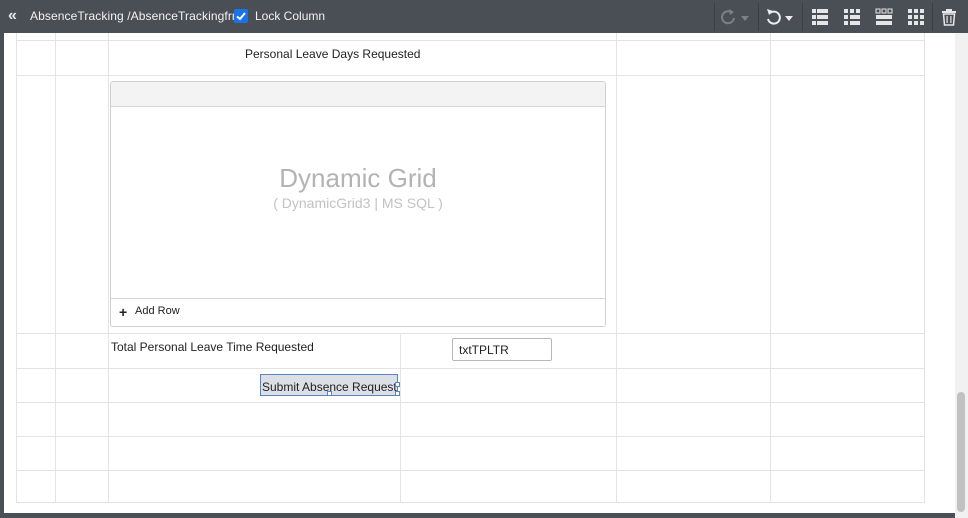 This screenshot has width=968, height=518. I want to click on scrollbar-thumb, so click(961, 452).